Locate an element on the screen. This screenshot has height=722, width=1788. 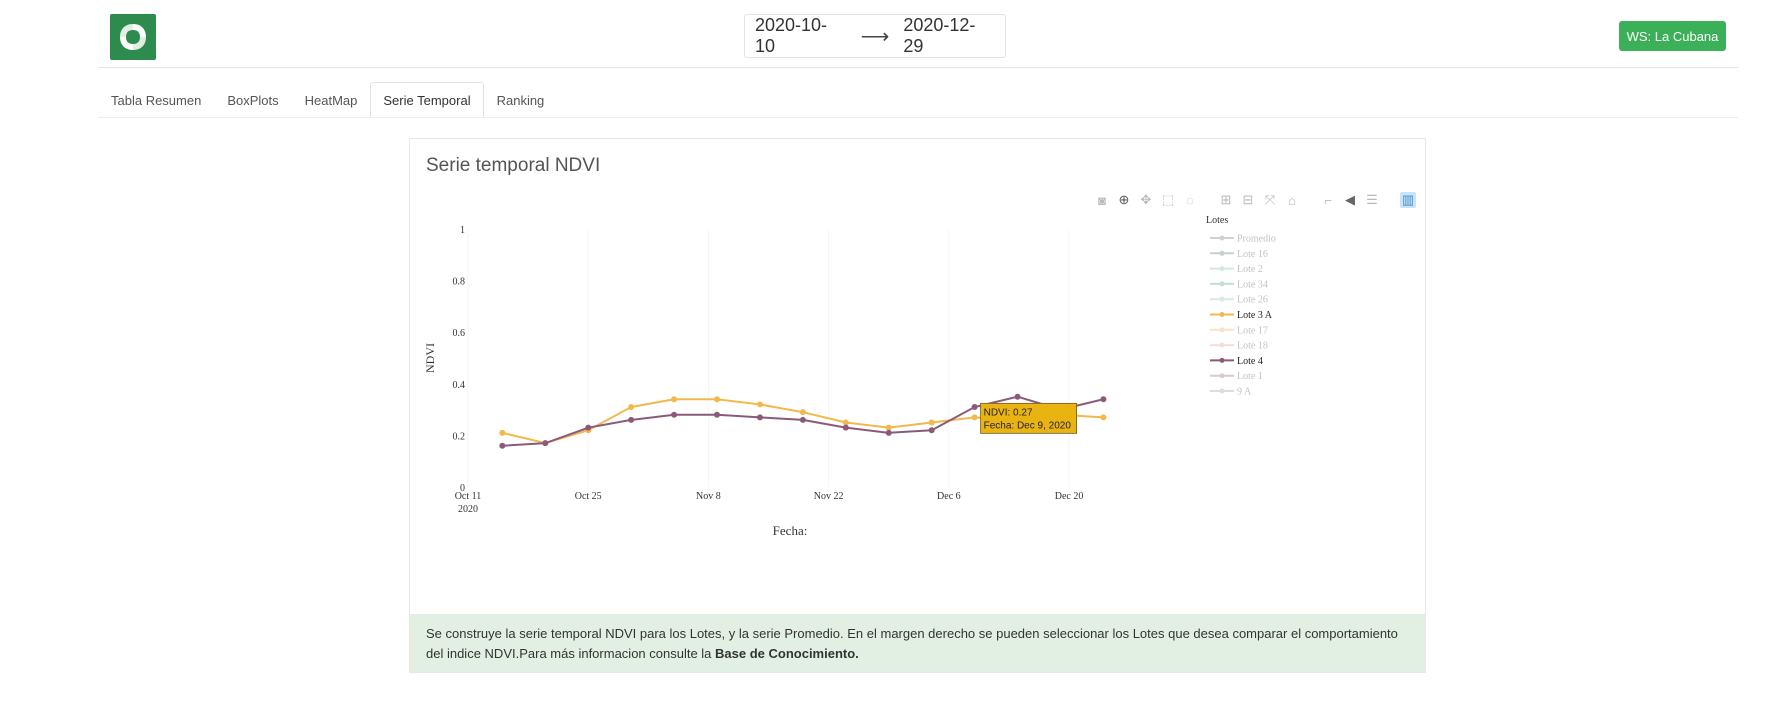
y-tick-label: 0.4 is located at coordinates (459, 385).